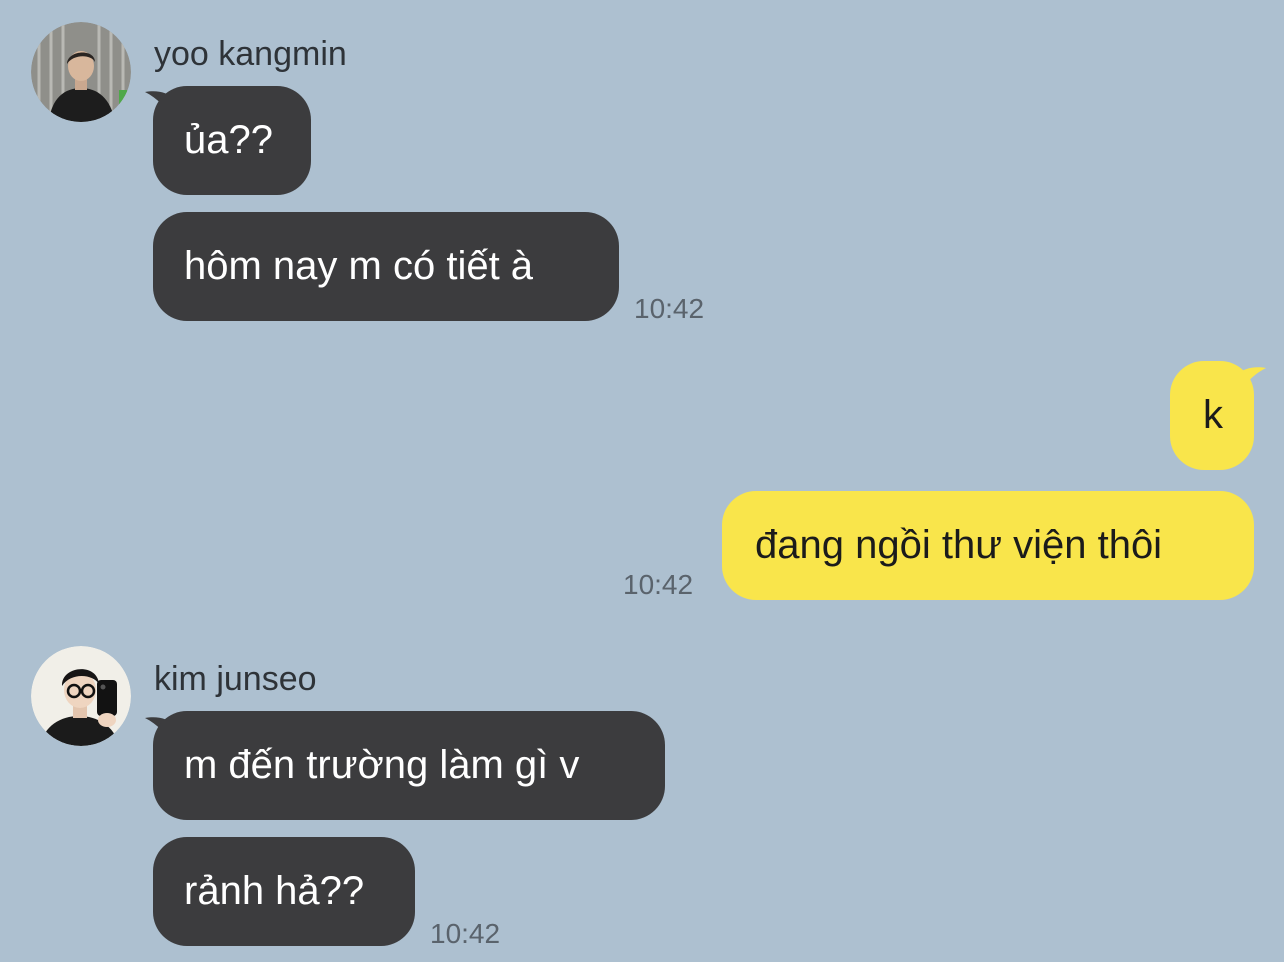 The width and height of the screenshot is (1284, 962). What do you see at coordinates (409, 765) in the screenshot?
I see `message-bubble: m đến trường làm gì v` at bounding box center [409, 765].